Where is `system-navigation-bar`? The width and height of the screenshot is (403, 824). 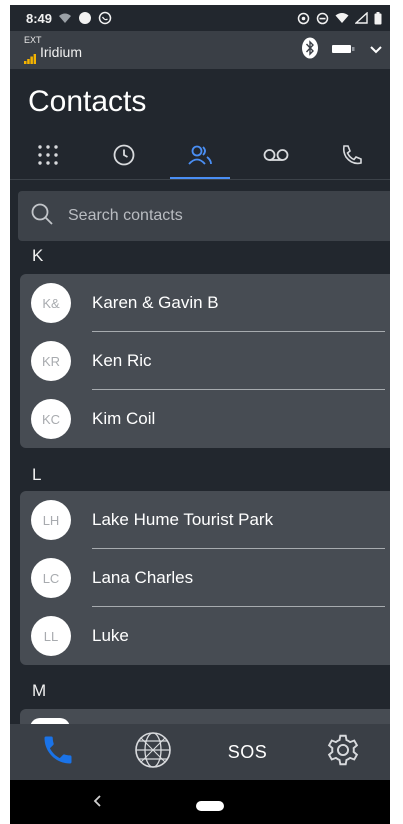 system-navigation-bar is located at coordinates (200, 802).